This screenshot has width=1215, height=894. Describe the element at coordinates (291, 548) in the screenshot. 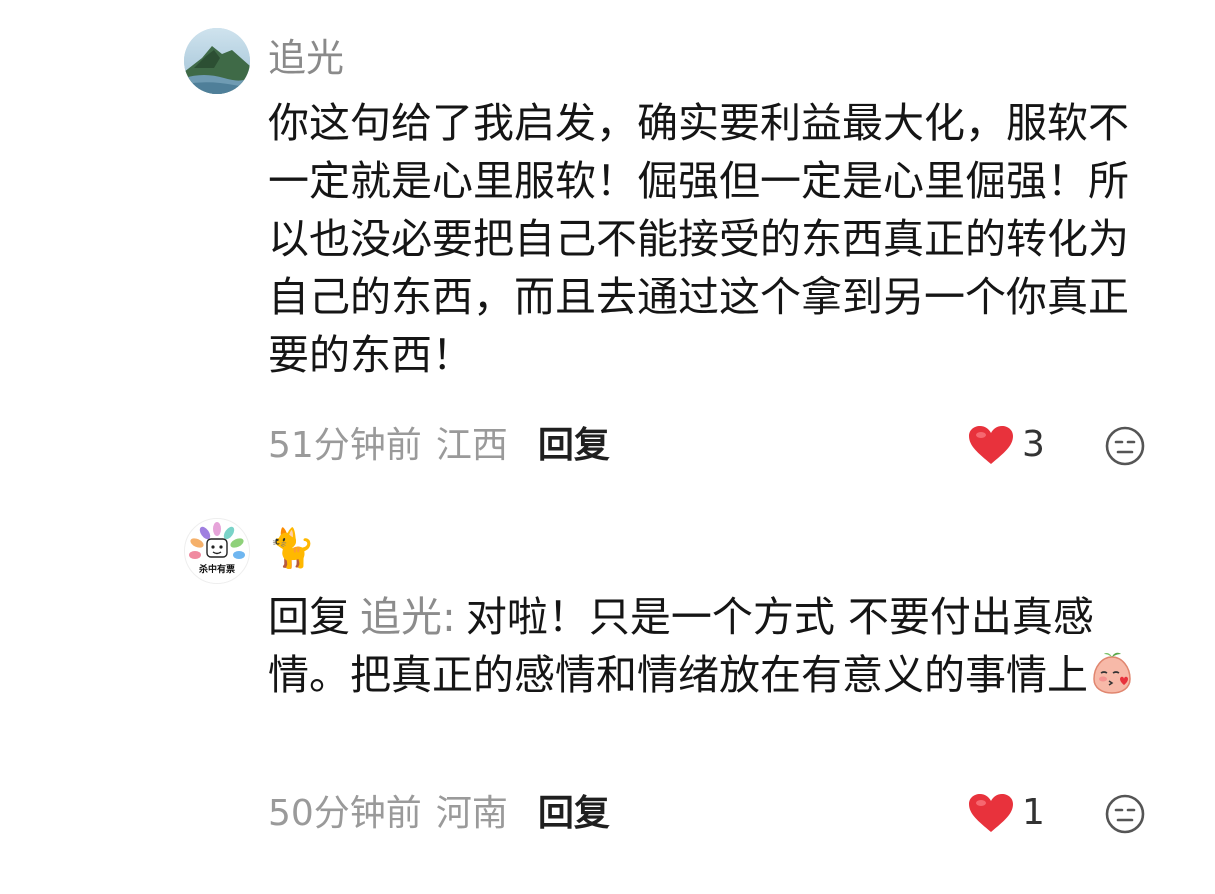

I see `username: 🐈` at that location.